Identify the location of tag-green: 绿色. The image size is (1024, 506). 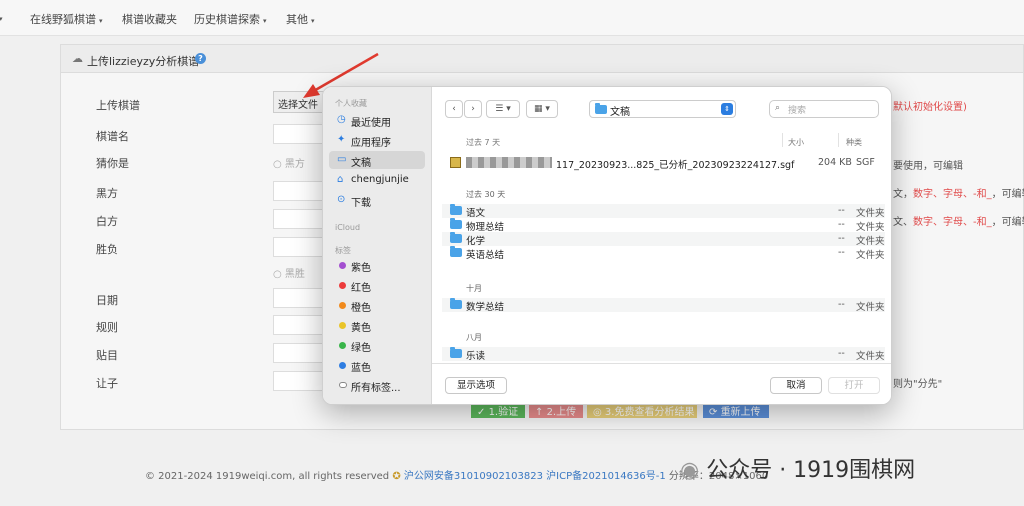
(377, 345).